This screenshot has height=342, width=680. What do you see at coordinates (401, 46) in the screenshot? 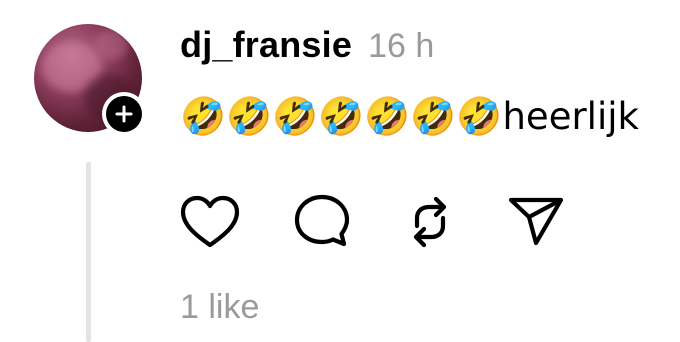
I see `timestamp: 16 h` at bounding box center [401, 46].